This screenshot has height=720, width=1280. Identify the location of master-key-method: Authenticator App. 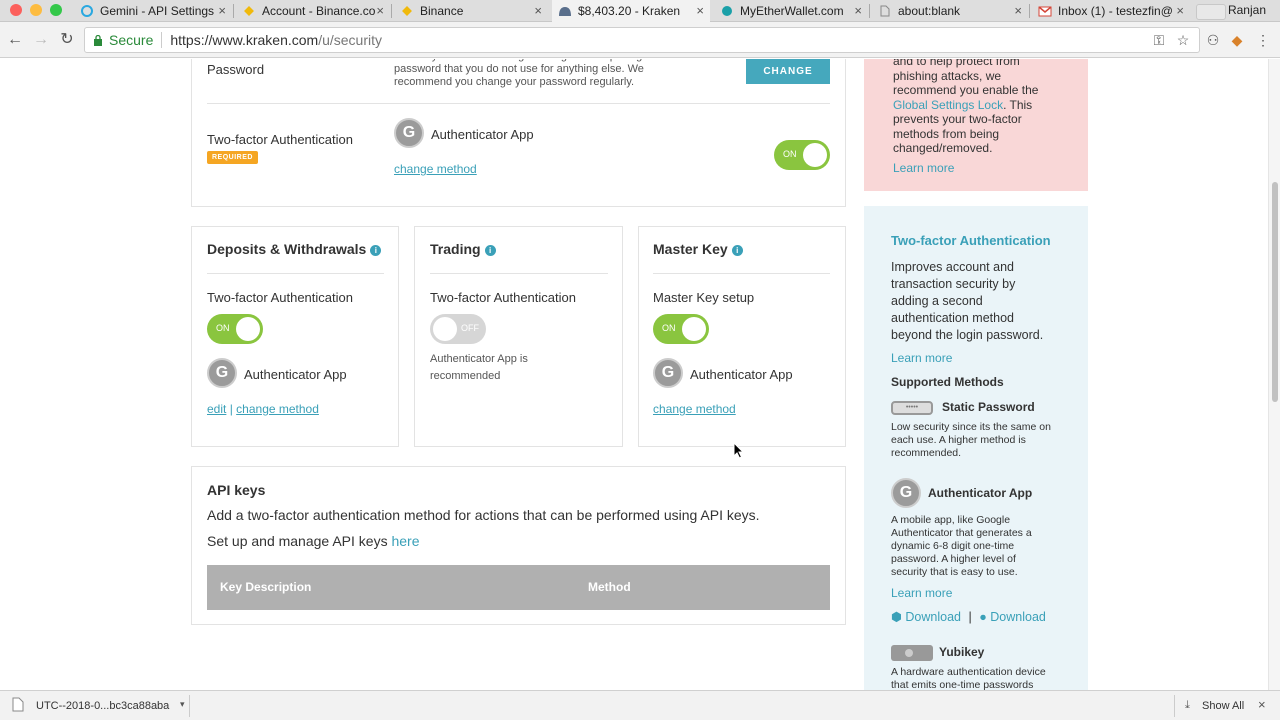
(741, 374).